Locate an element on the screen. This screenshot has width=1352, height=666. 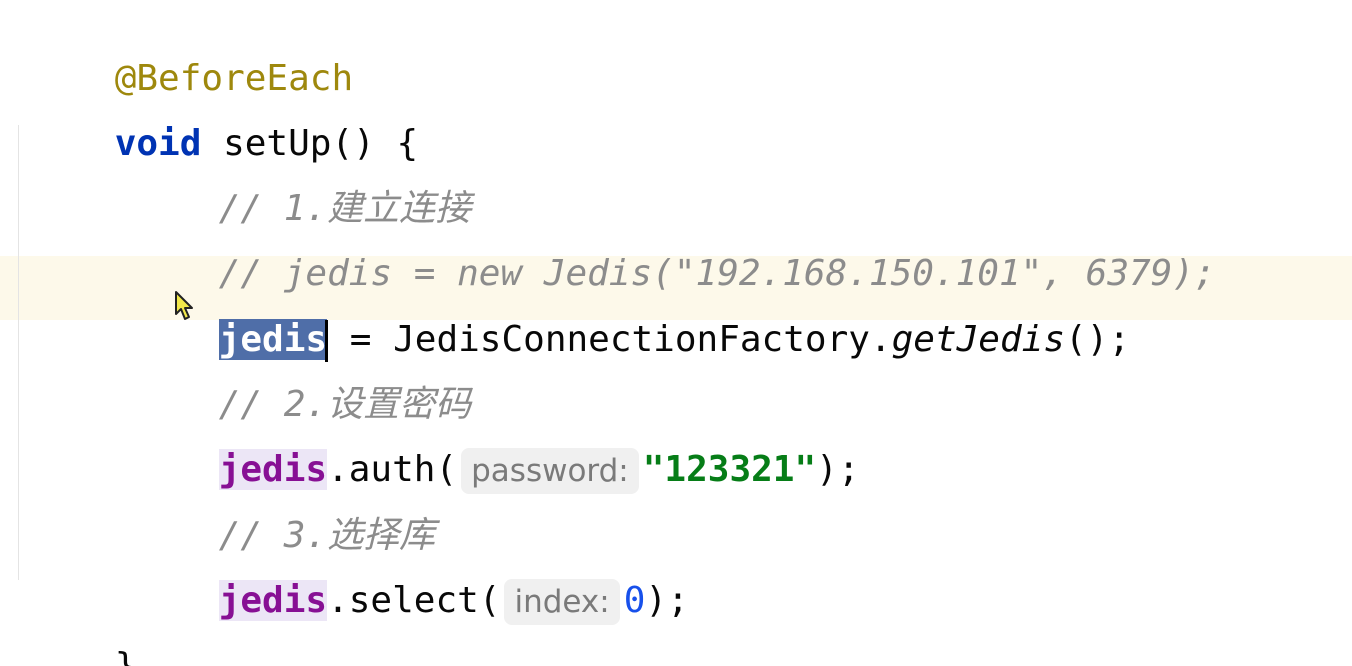
code-line-10: } is located at coordinates (82, 629).